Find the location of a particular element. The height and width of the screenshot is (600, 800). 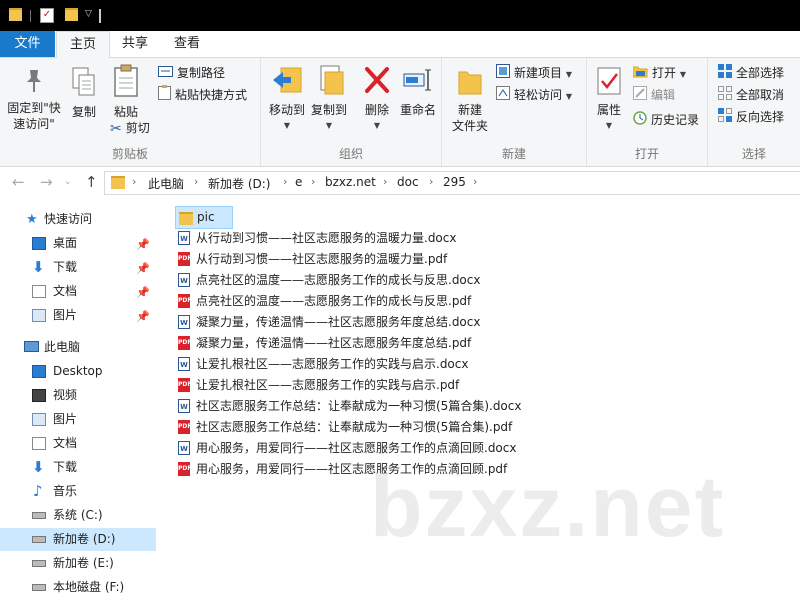

new-folder-button: 新建 文件夹 is located at coordinates (470, 99).